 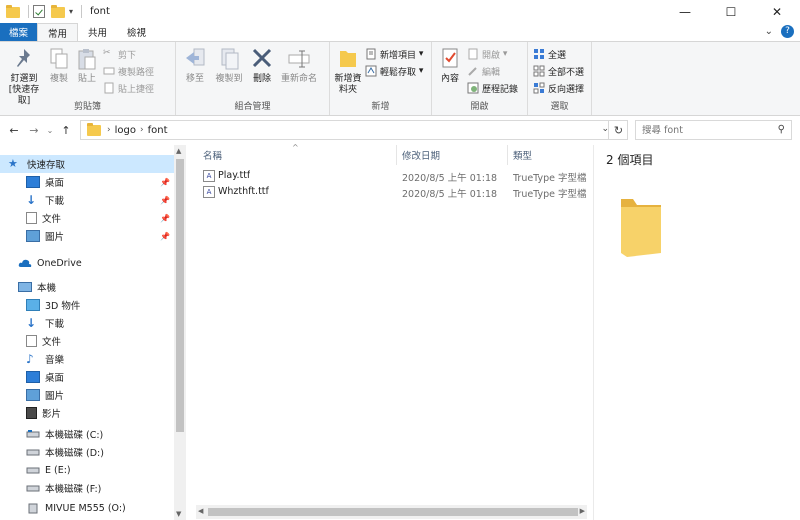 What do you see at coordinates (582, 511) in the screenshot?
I see `scroll-right-icon: ▶` at bounding box center [582, 511].